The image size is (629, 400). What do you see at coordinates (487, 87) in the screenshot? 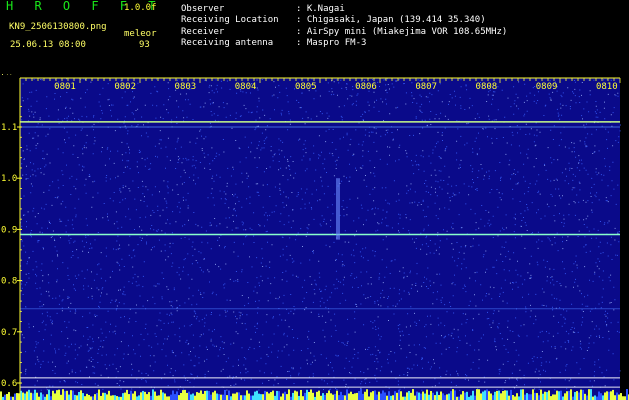
I see `x-tick-label: 0808` at bounding box center [487, 87].